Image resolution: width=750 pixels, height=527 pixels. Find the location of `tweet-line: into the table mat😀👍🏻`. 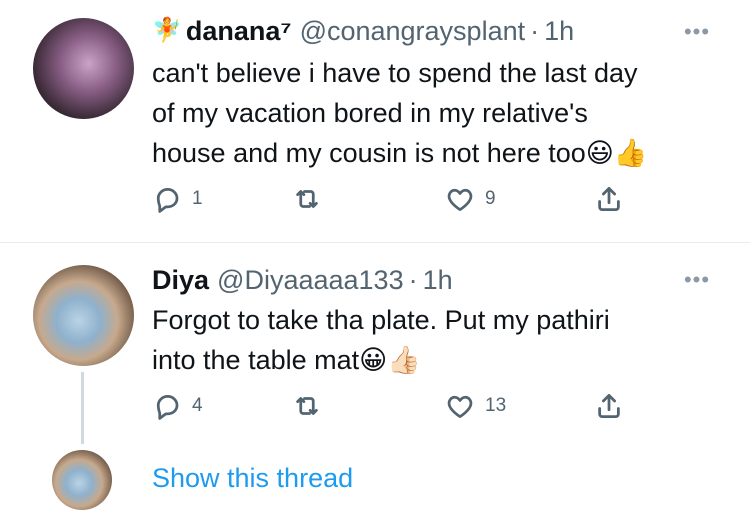

tweet-line: into the table mat😀👍🏻 is located at coordinates (381, 360).